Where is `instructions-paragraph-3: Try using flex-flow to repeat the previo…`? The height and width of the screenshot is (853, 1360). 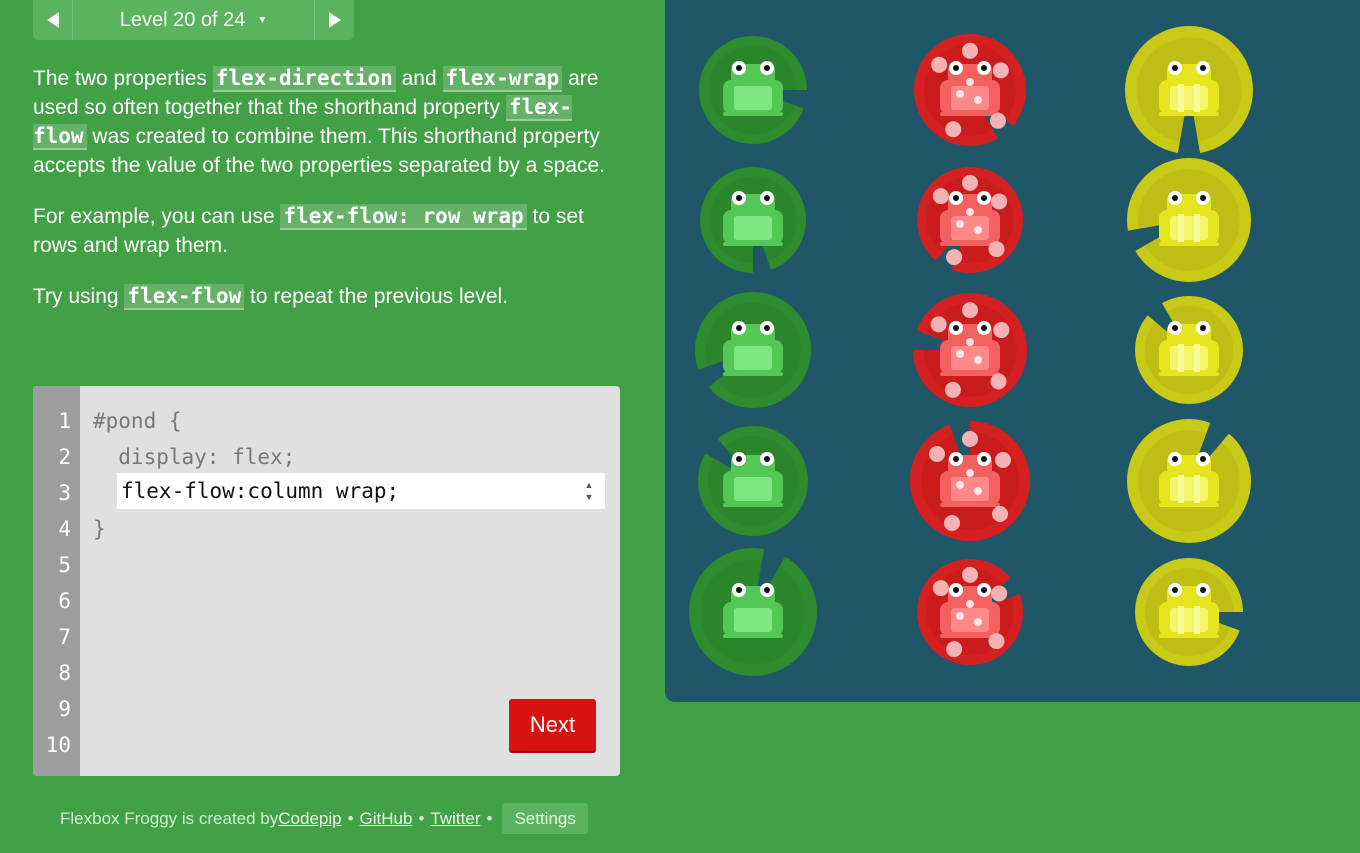 instructions-paragraph-3: Try using flex-flow to repeat the previo… is located at coordinates (271, 297).